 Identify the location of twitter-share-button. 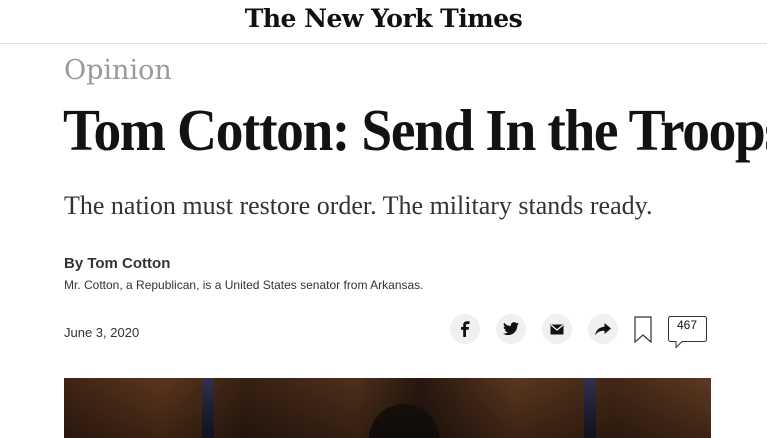
(511, 329).